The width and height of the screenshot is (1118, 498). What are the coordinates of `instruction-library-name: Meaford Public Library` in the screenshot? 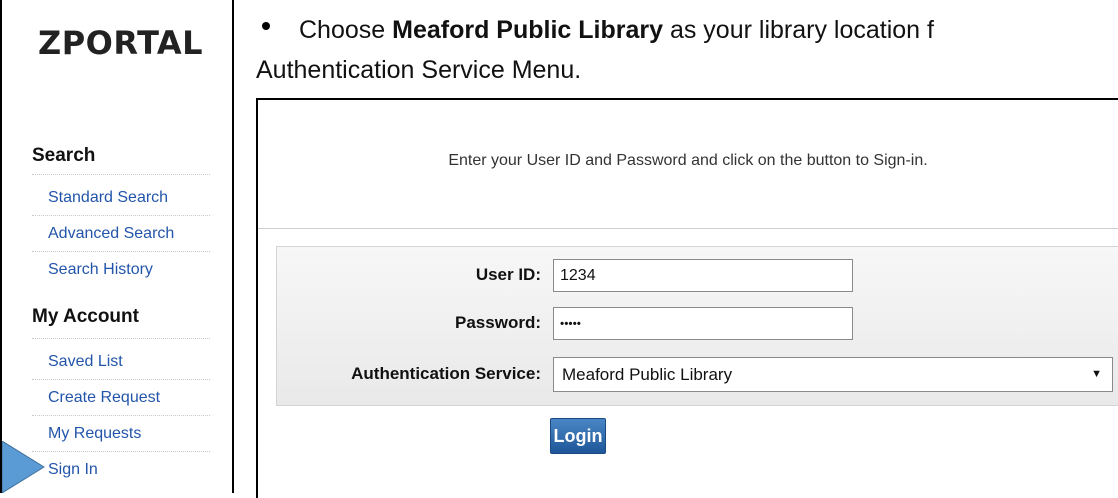 It's located at (528, 30).